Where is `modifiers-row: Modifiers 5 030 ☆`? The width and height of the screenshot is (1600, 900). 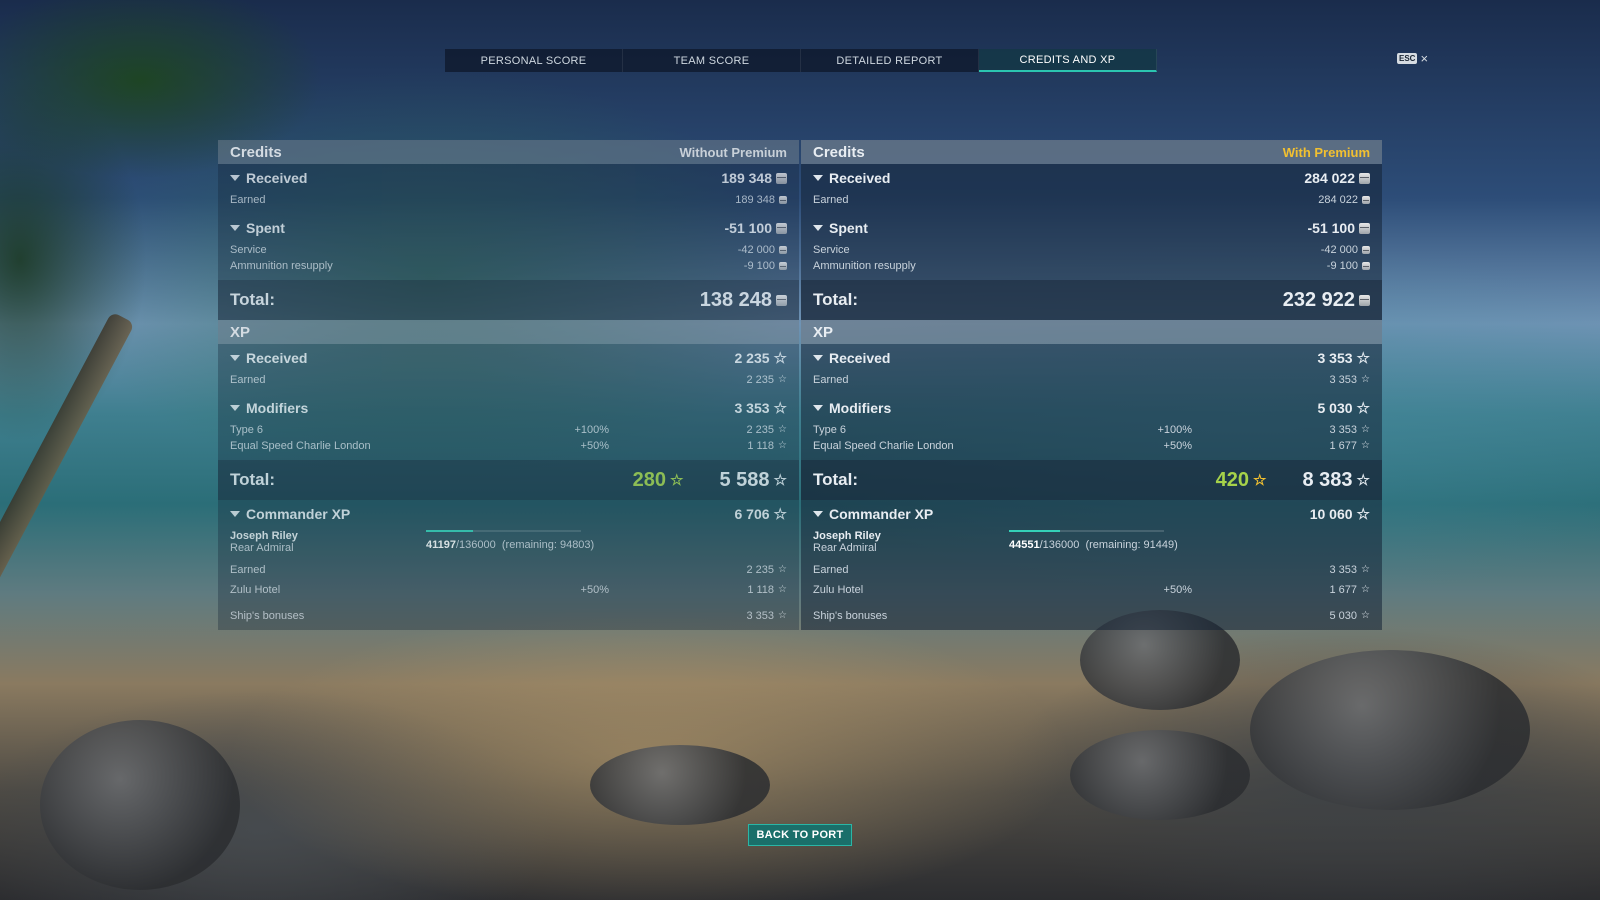
modifiers-row: Modifiers 5 030 ☆ is located at coordinates (1091, 408).